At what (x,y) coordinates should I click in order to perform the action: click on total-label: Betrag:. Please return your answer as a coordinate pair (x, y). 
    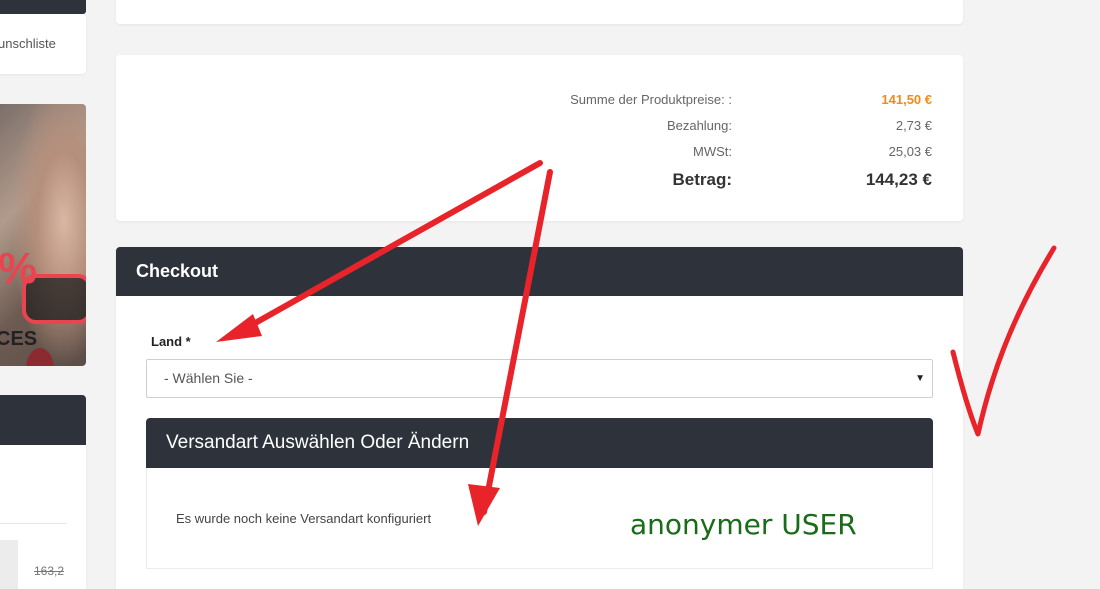
    Looking at the image, I should click on (702, 179).